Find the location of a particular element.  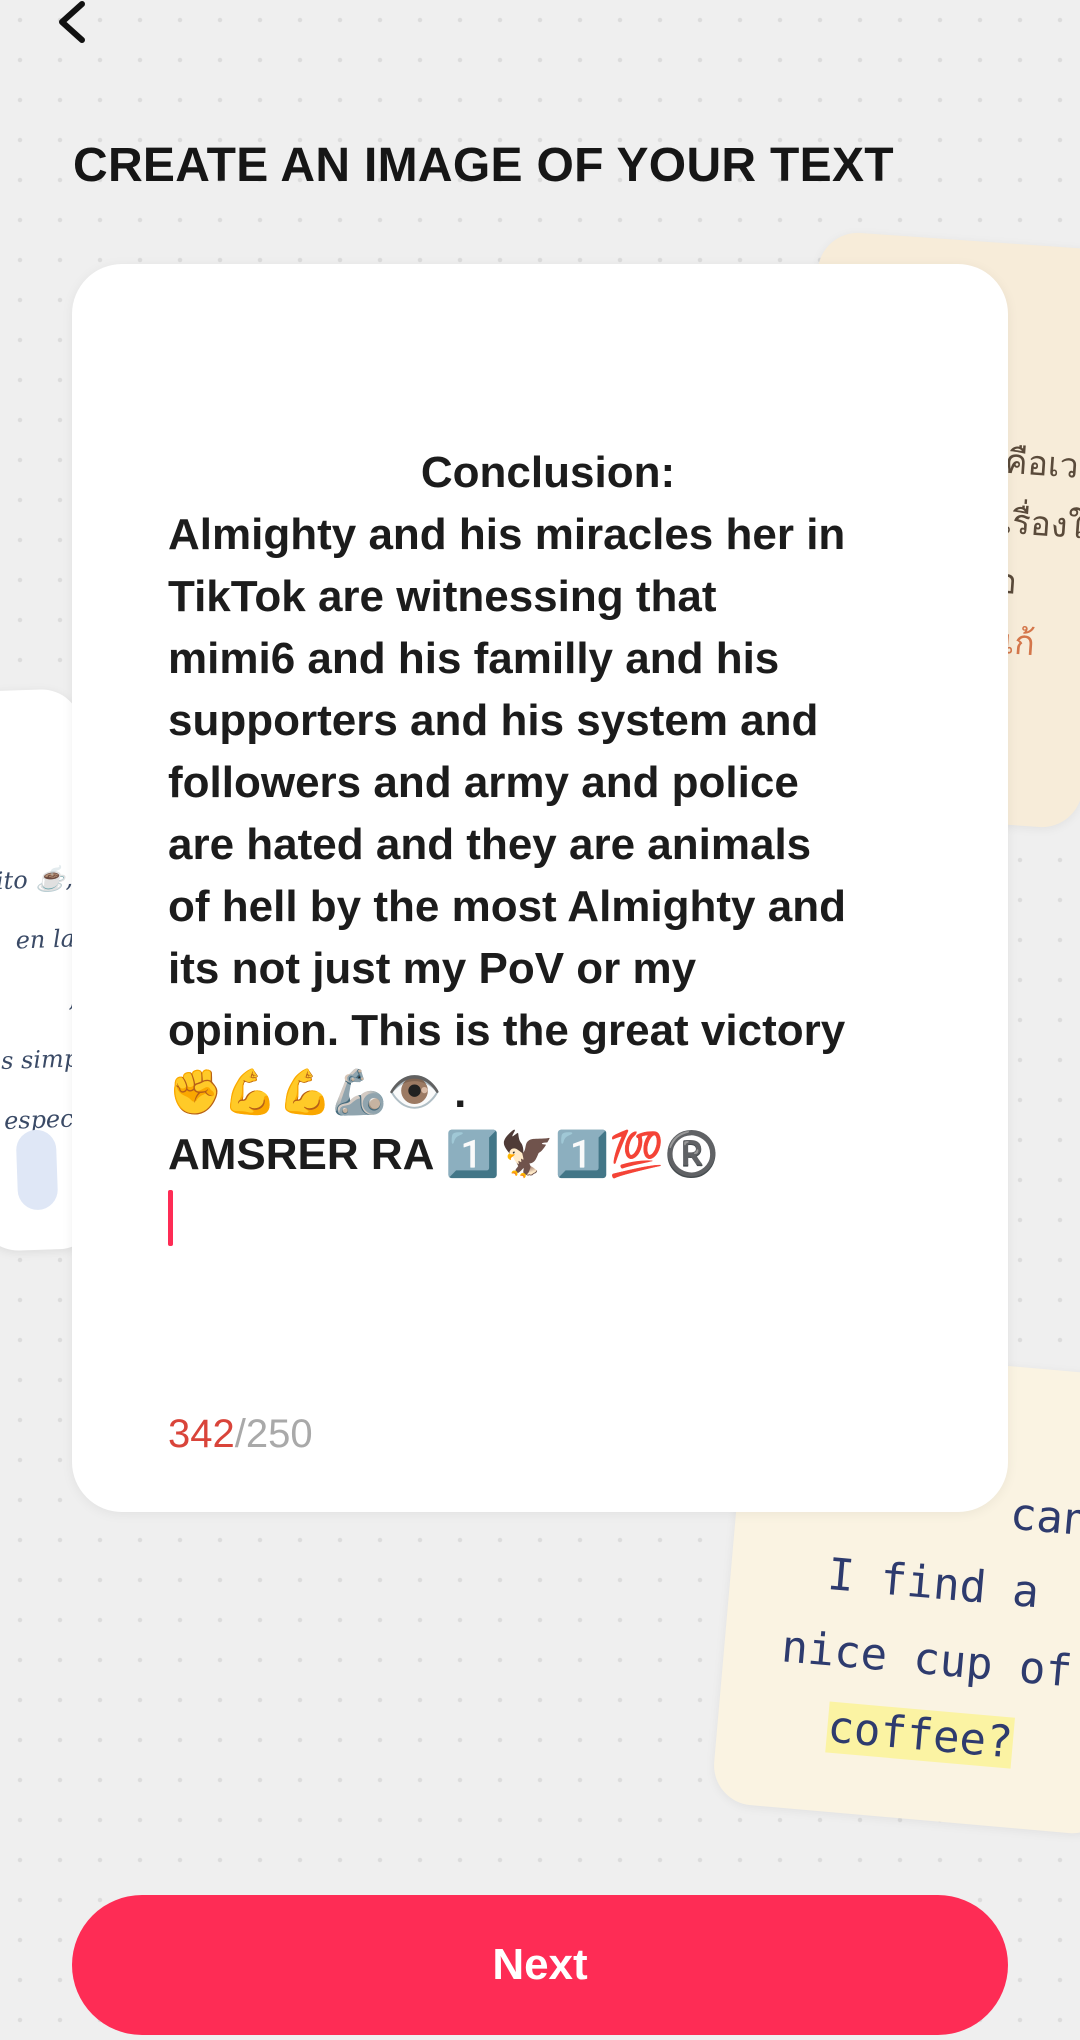

text-cursor is located at coordinates (170, 1218).